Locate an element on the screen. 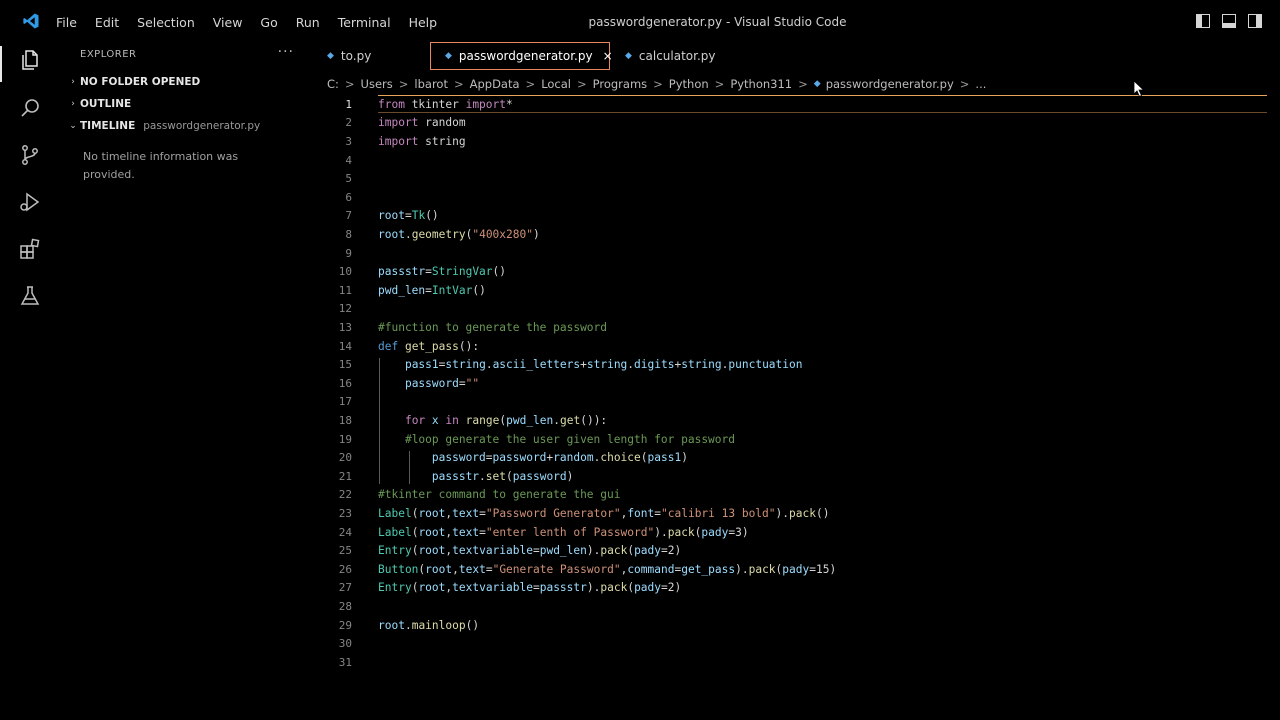  code-line: 17 is located at coordinates (789, 402).